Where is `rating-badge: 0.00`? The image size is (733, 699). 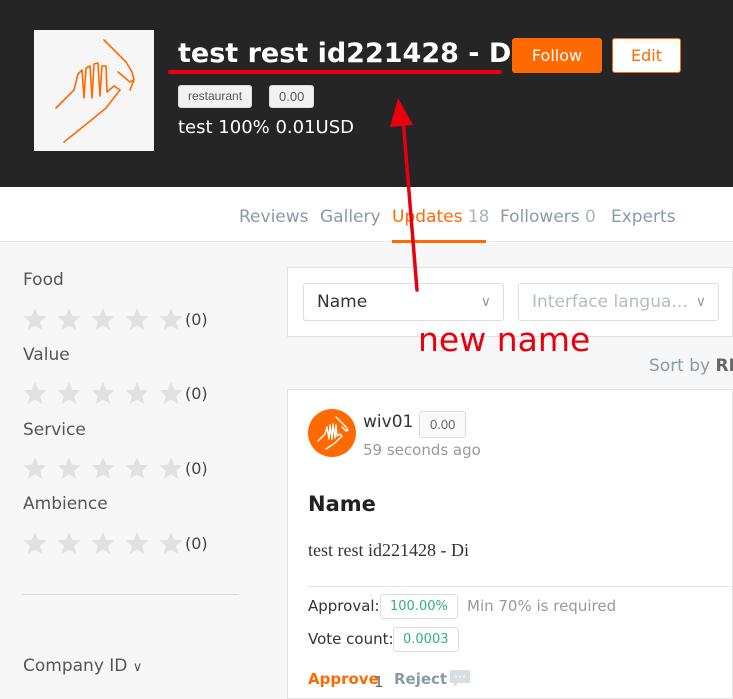
rating-badge: 0.00 is located at coordinates (292, 96).